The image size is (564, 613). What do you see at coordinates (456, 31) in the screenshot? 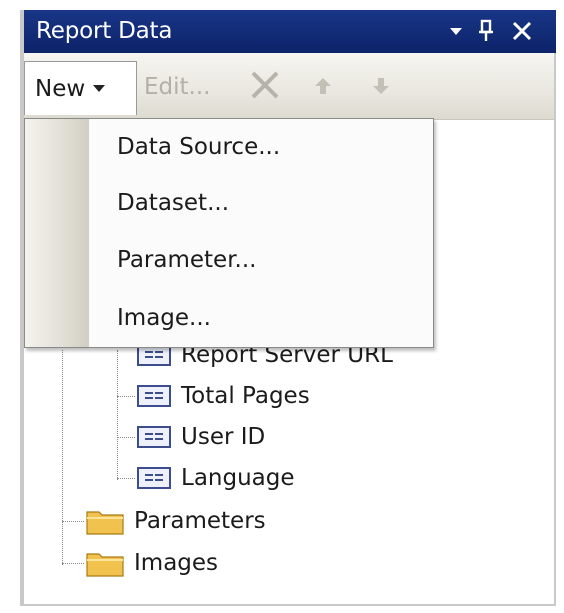
I see `menu-arrow-icon` at bounding box center [456, 31].